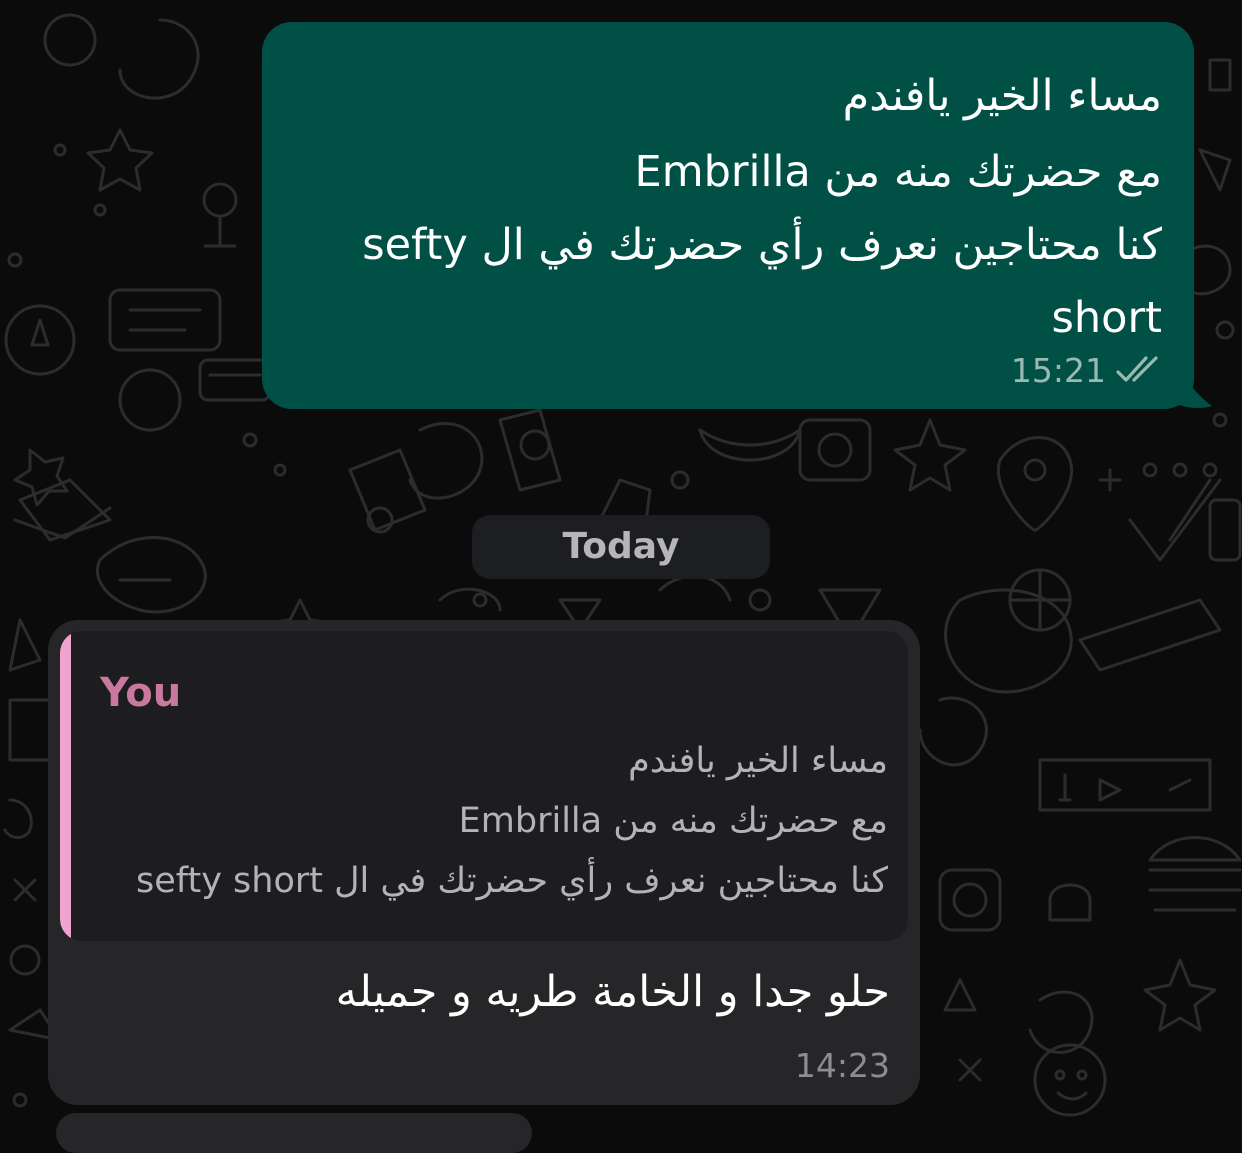  What do you see at coordinates (294, 1133) in the screenshot?
I see `next-message-bubble` at bounding box center [294, 1133].